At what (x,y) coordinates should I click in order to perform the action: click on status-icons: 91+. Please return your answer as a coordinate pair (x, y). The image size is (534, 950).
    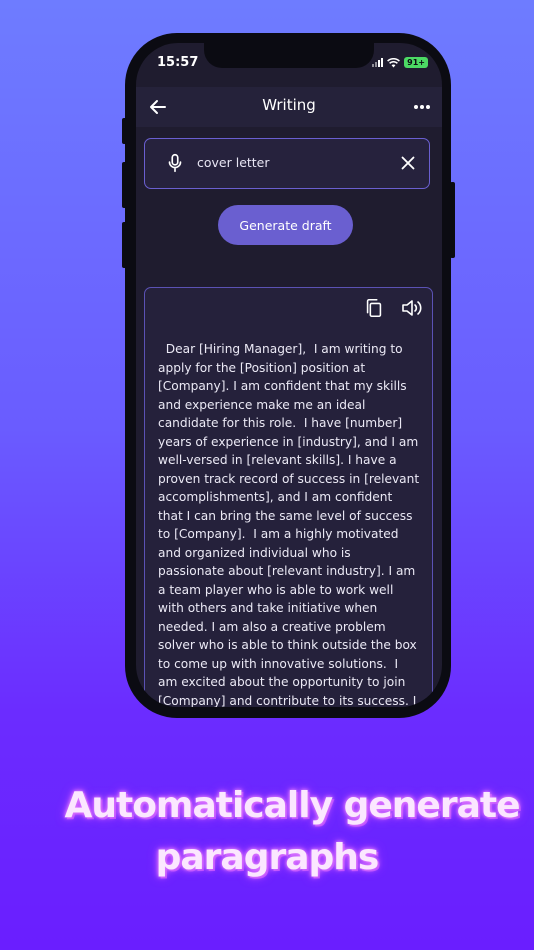
    Looking at the image, I should click on (400, 62).